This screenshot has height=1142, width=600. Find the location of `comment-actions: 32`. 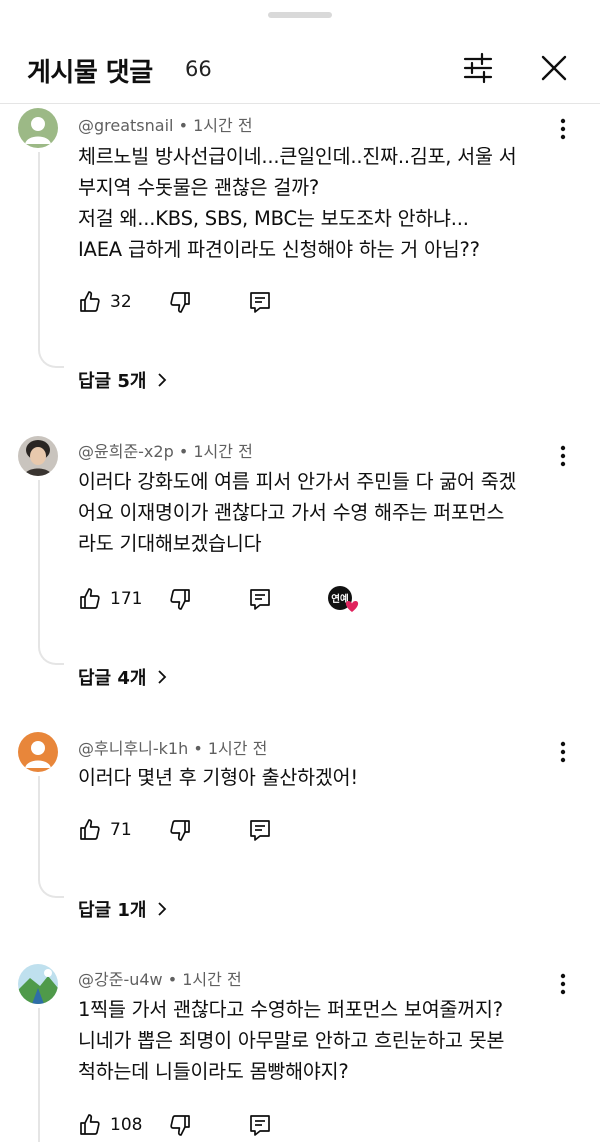

comment-actions: 32 is located at coordinates (318, 302).